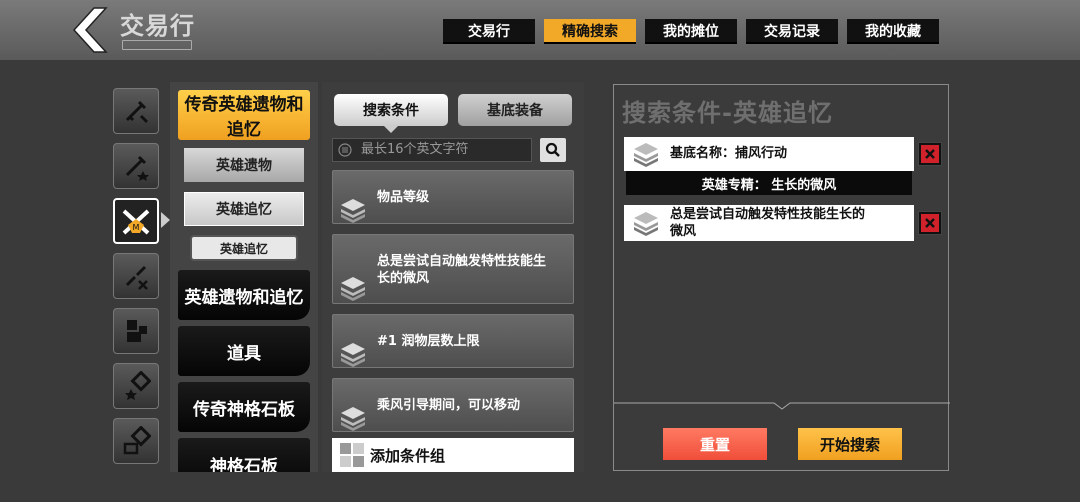 This screenshot has width=1080, height=502. I want to click on tab-precise-search: 精确搜索, so click(590, 31).